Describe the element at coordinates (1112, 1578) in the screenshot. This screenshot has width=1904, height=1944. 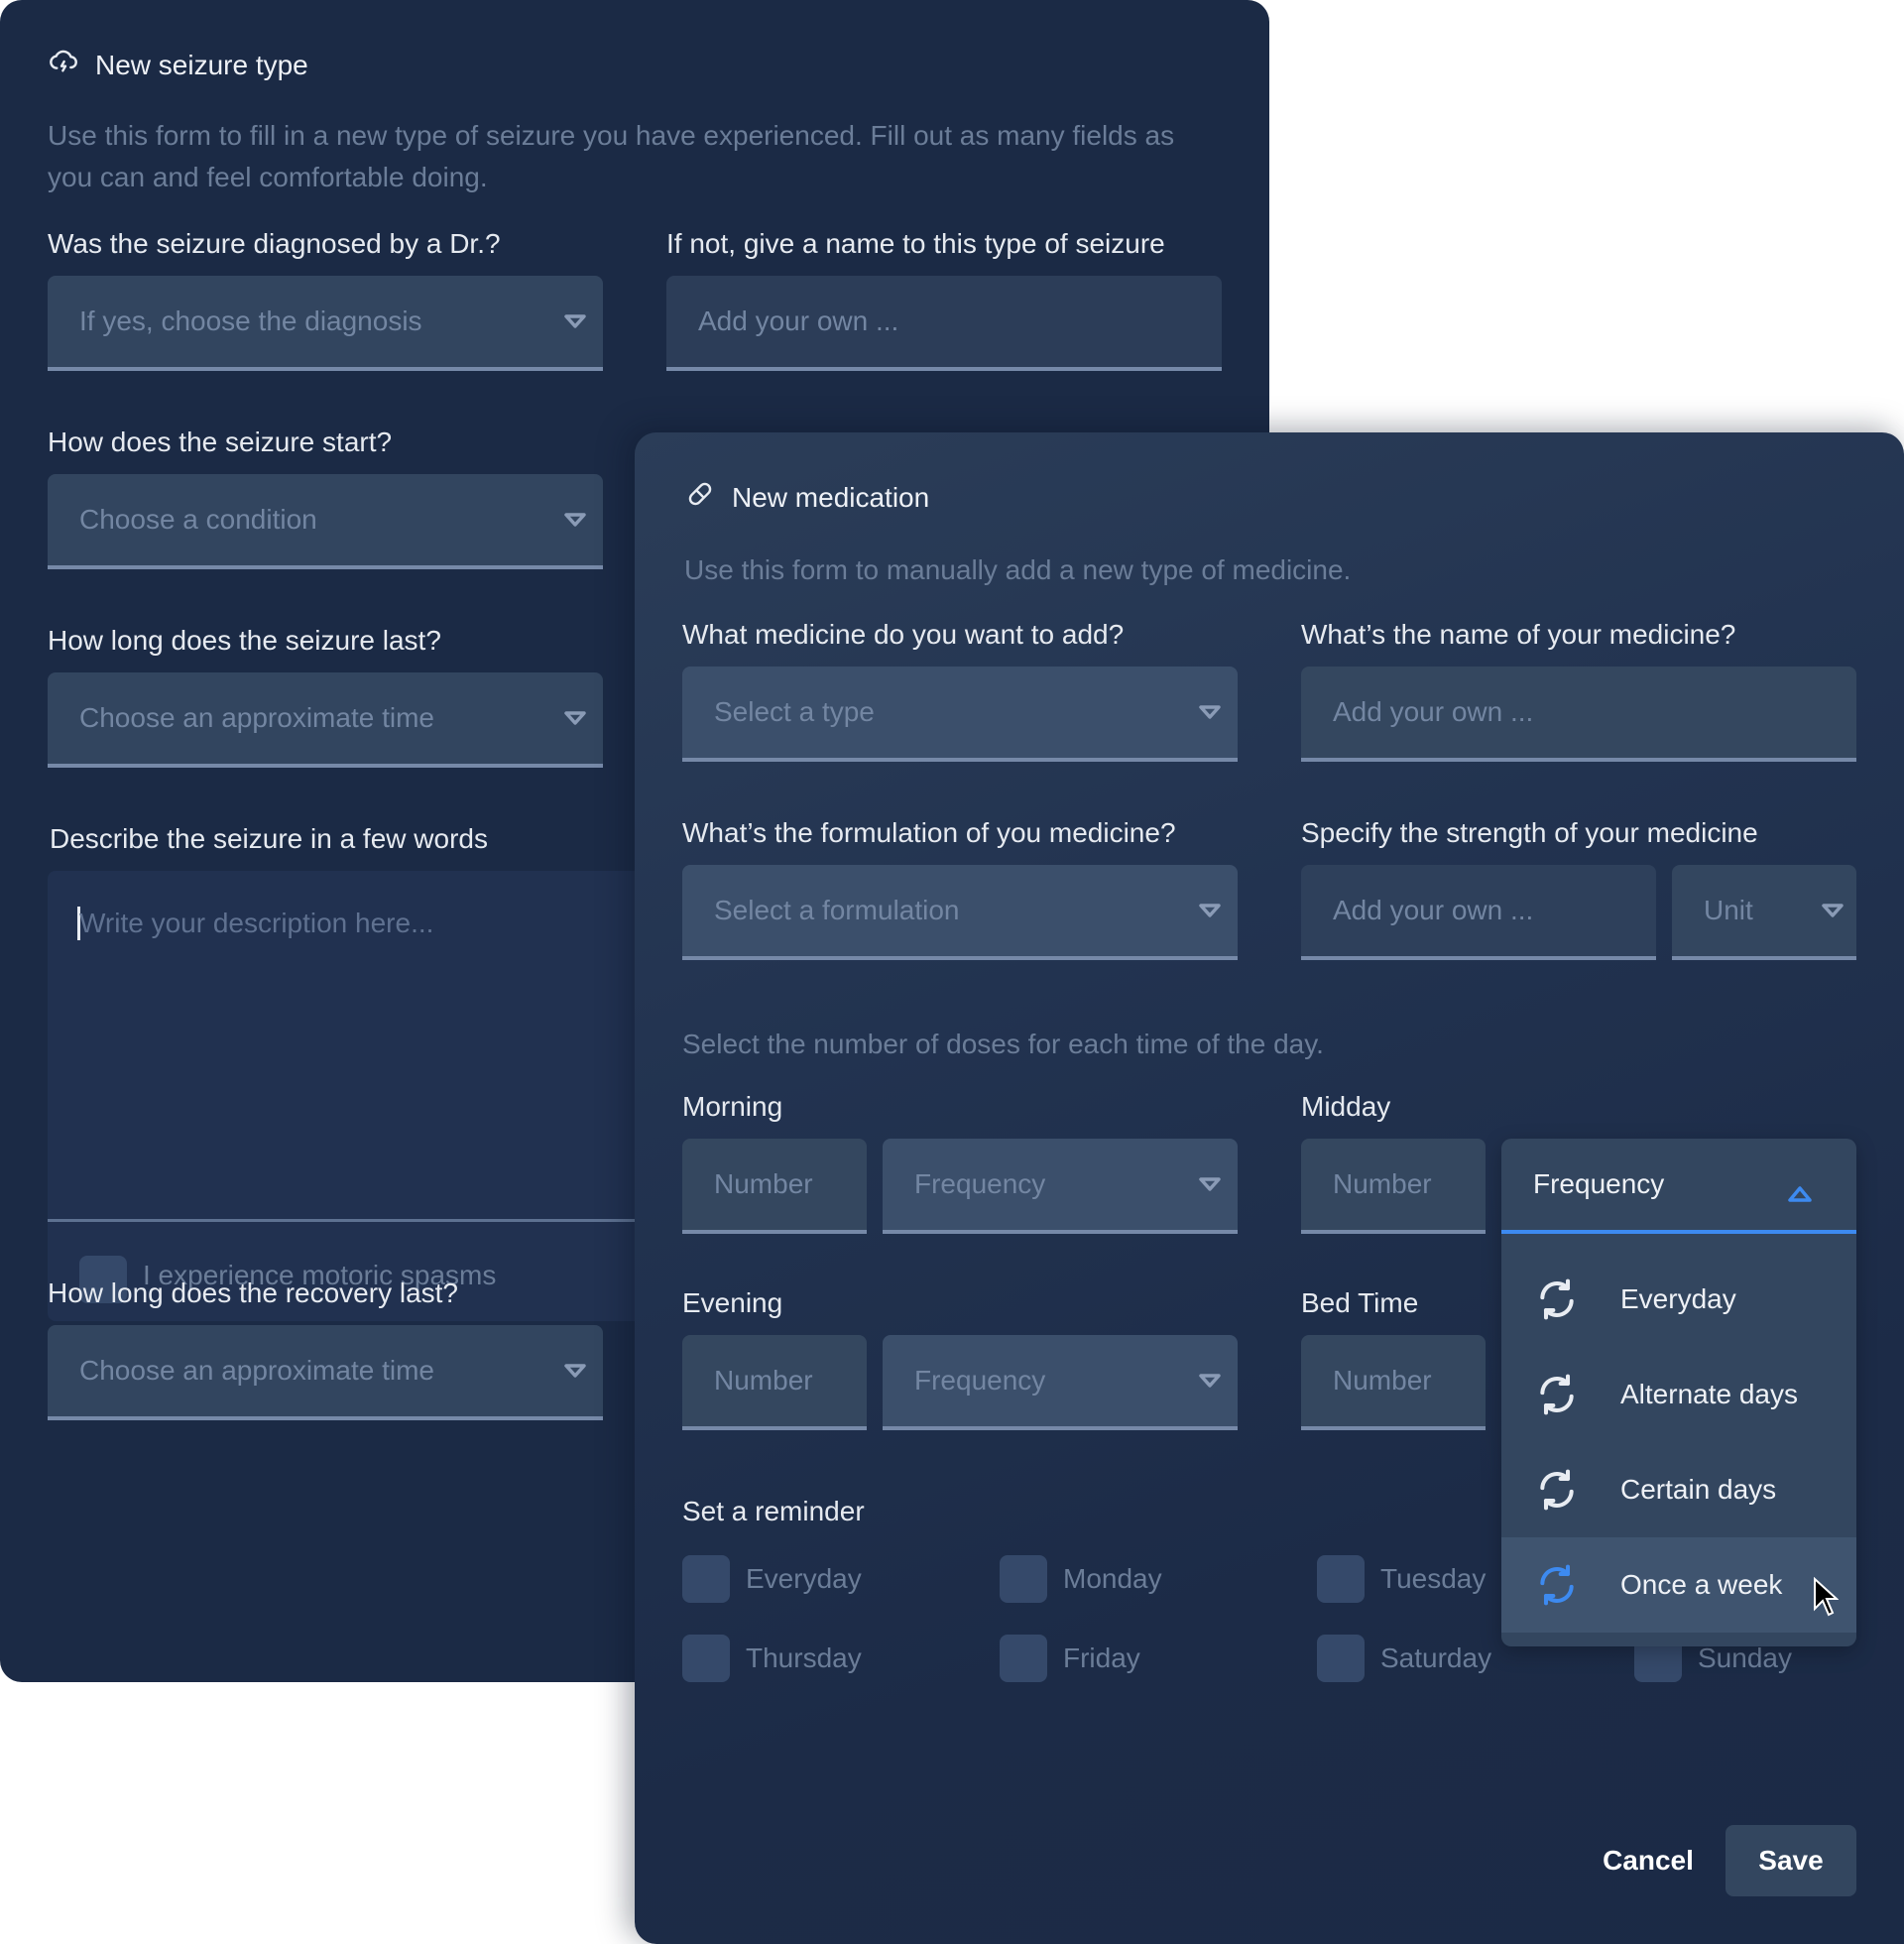
I see `reminder-label-monday: Monday` at that location.